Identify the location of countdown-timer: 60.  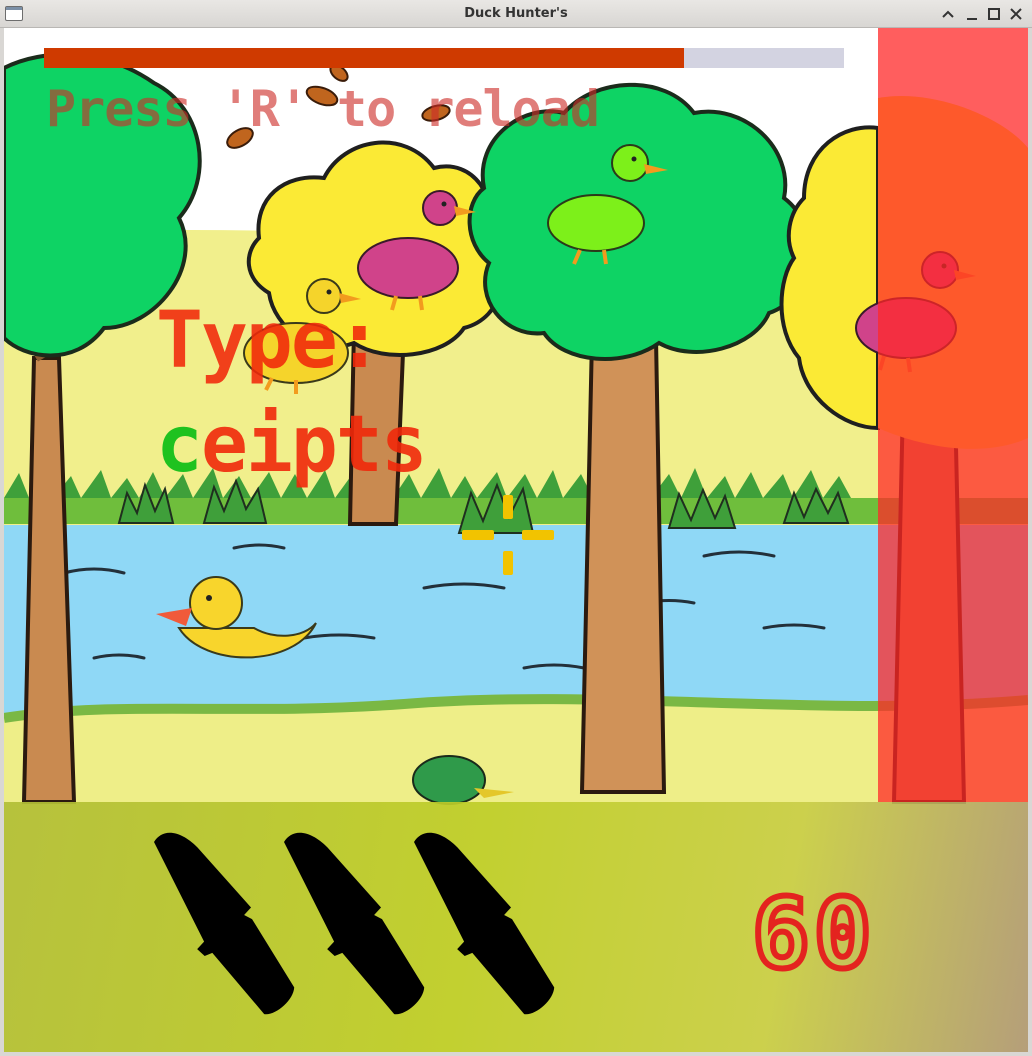
(812, 934).